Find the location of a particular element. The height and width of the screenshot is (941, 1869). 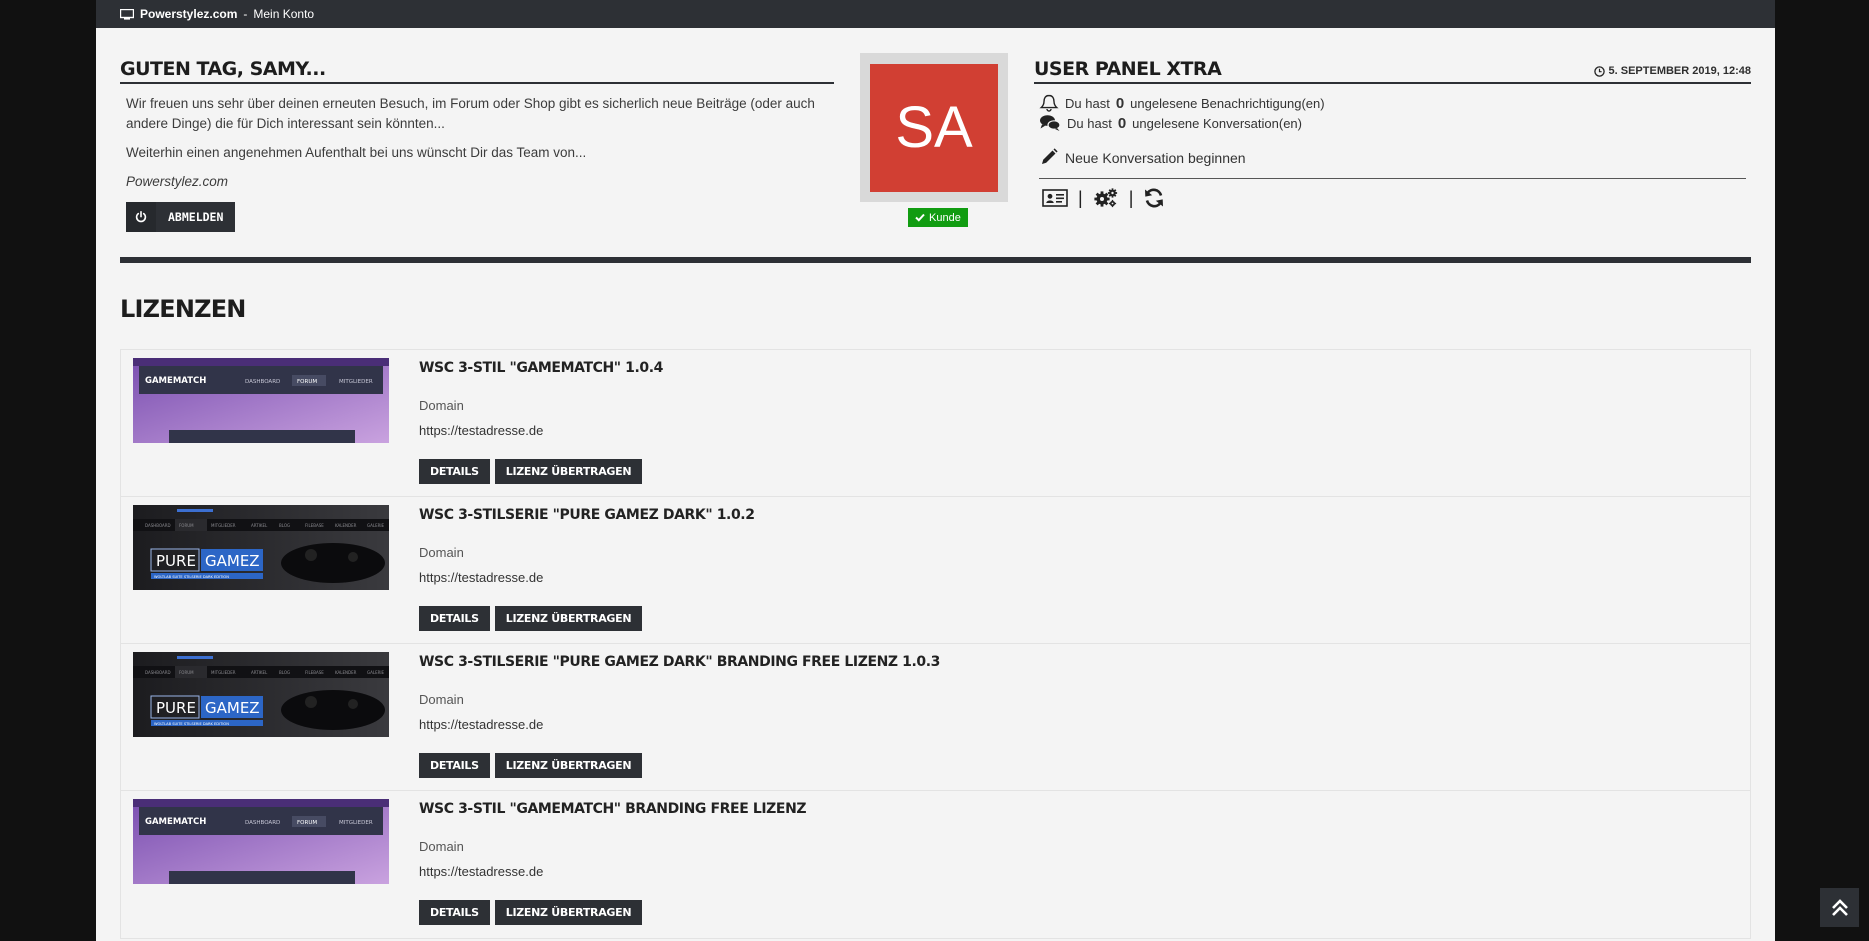

panel-divider is located at coordinates (1392, 178).